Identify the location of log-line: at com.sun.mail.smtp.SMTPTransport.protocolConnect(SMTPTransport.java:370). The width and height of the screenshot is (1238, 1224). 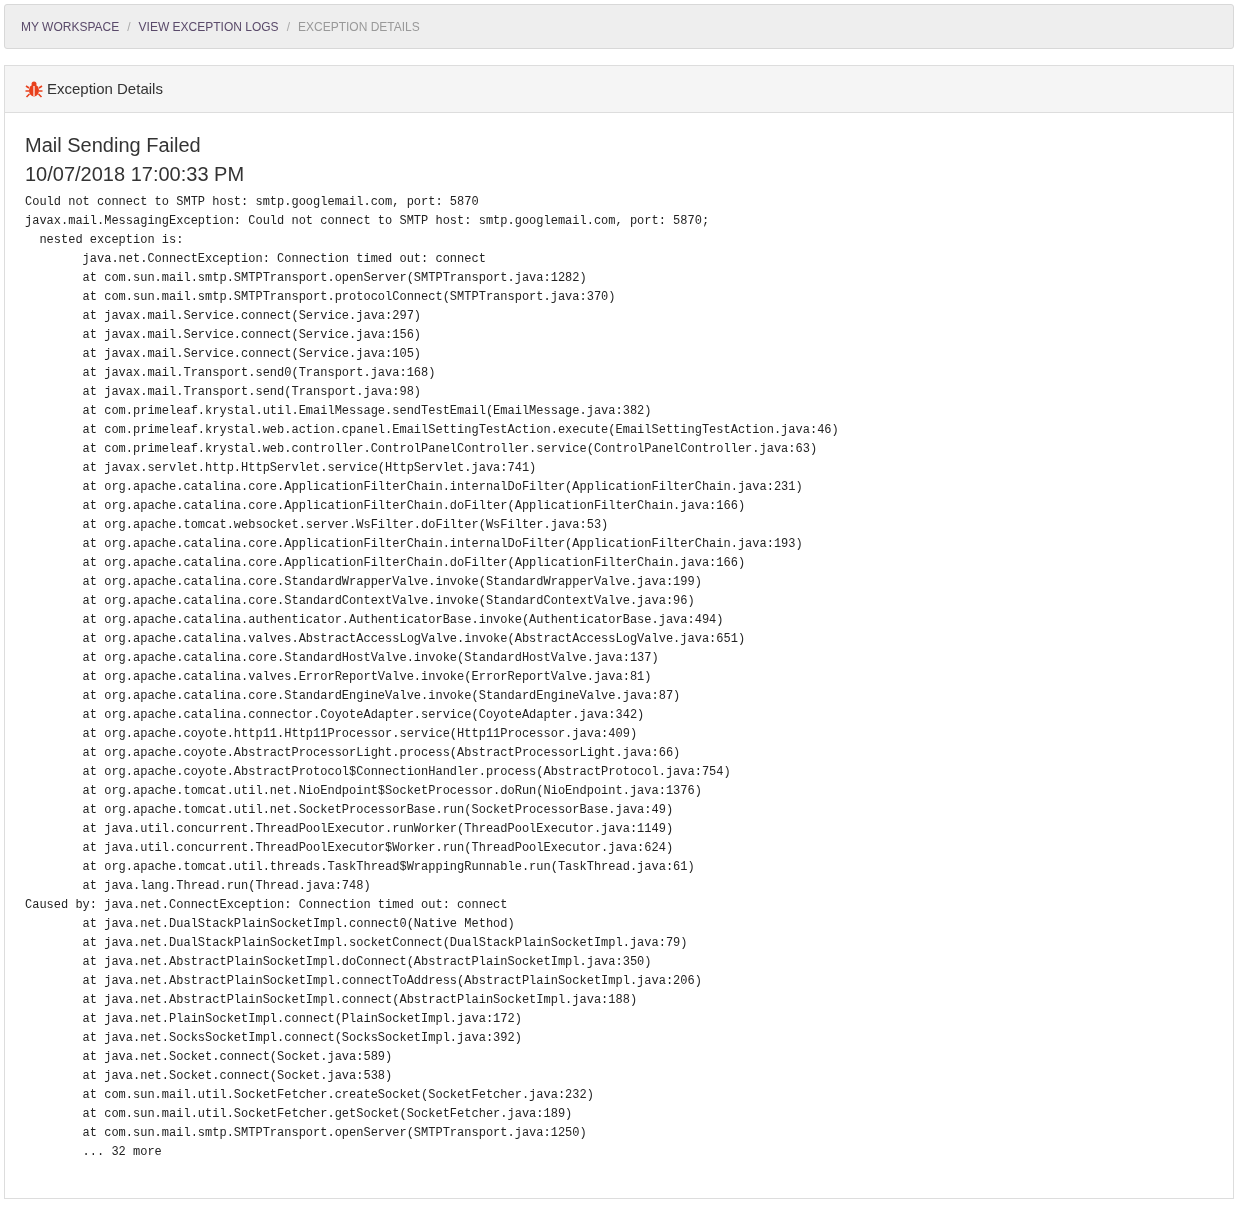
(349, 297).